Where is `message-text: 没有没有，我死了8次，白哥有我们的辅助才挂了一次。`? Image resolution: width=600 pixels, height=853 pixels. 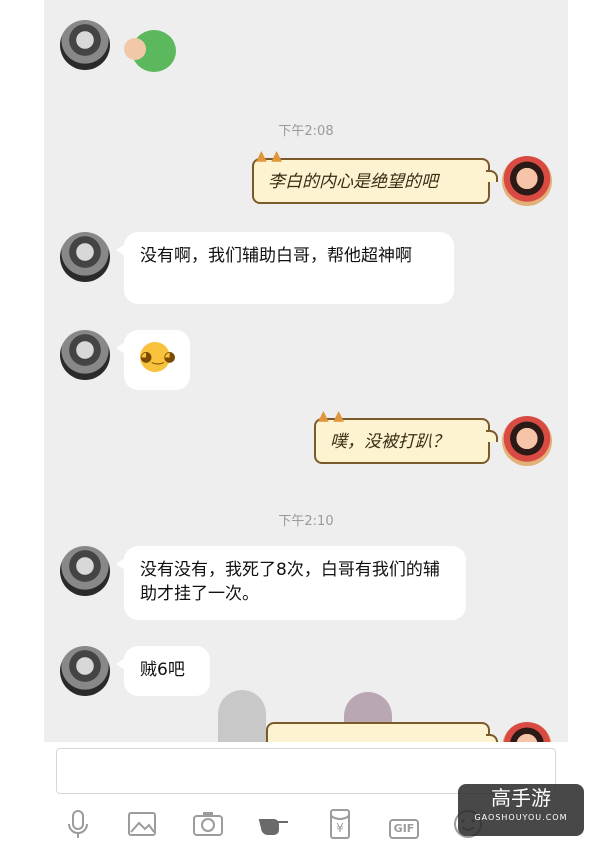 message-text: 没有没有，我死了8次，白哥有我们的辅助才挂了一次。 is located at coordinates (290, 582).